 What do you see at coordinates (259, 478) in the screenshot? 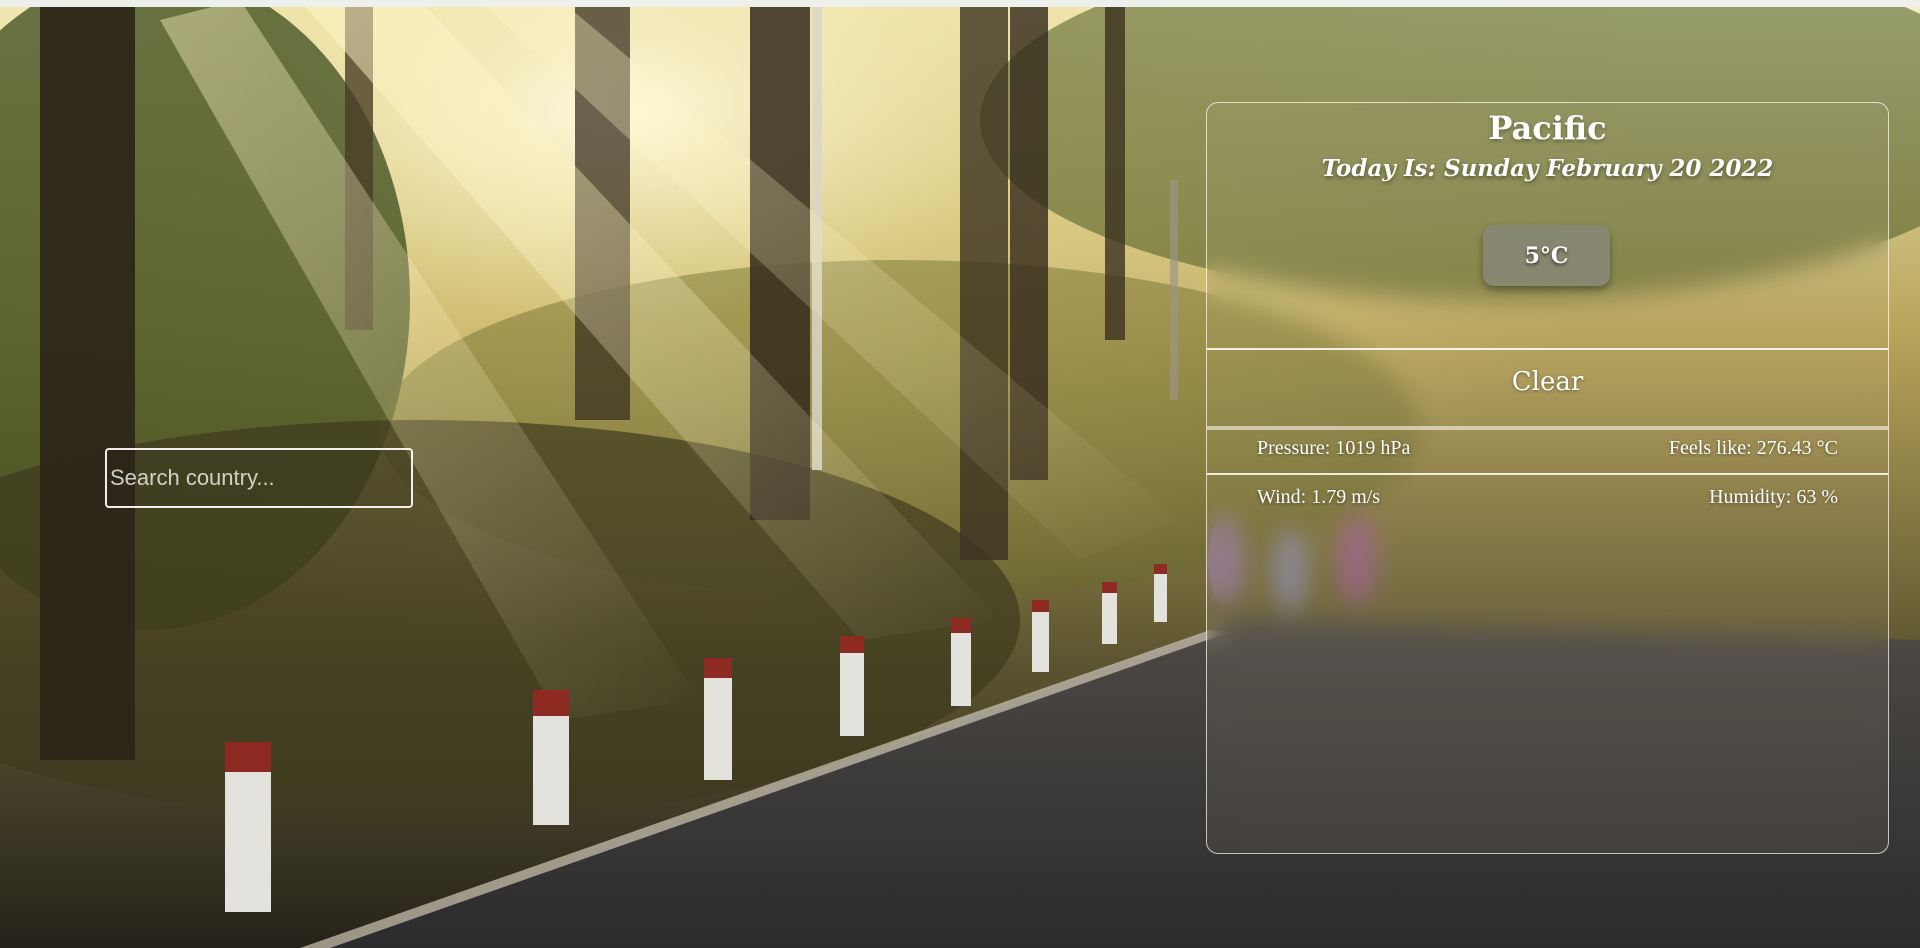
I see `search-country-input` at bounding box center [259, 478].